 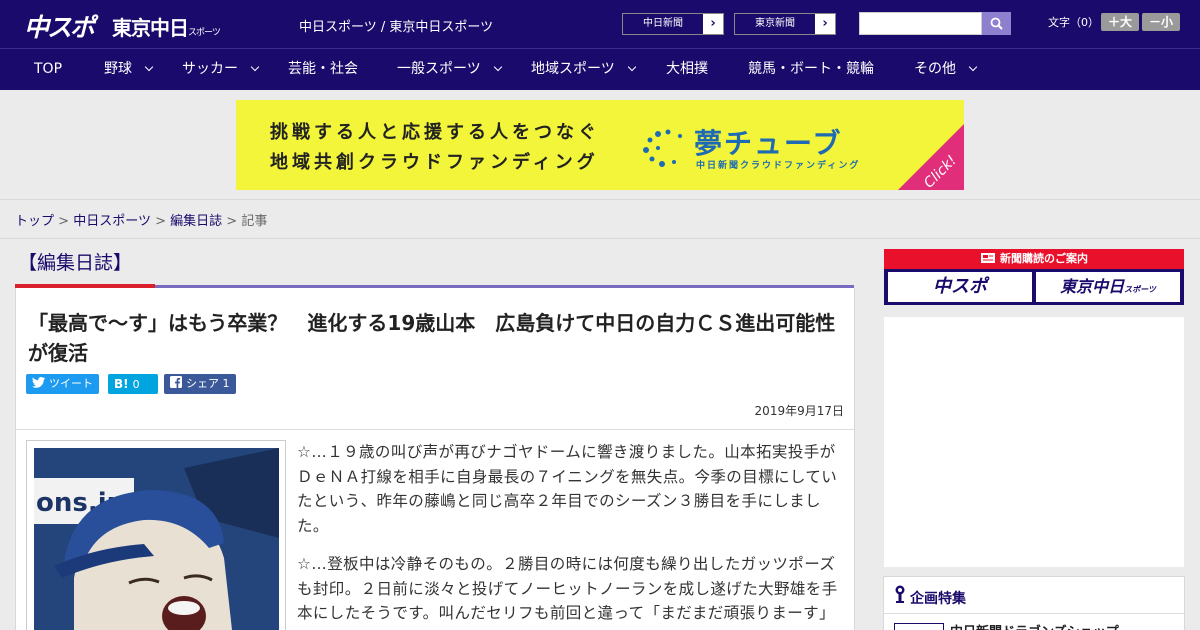 I want to click on section-title: 【編集日誌】, so click(x=75, y=263).